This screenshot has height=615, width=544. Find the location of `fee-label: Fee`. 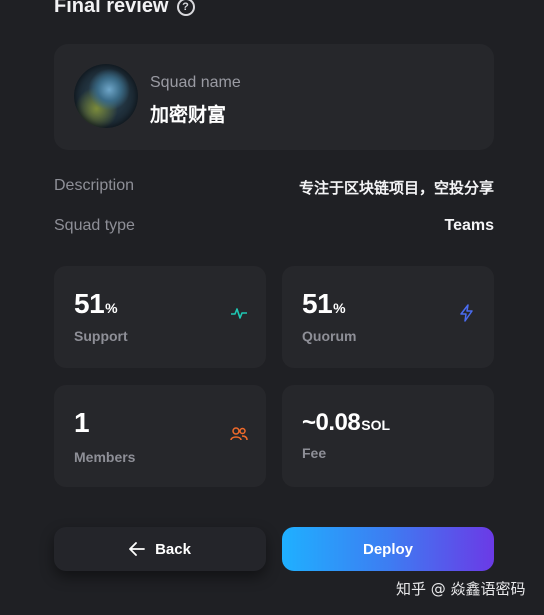

fee-label: Fee is located at coordinates (314, 453).